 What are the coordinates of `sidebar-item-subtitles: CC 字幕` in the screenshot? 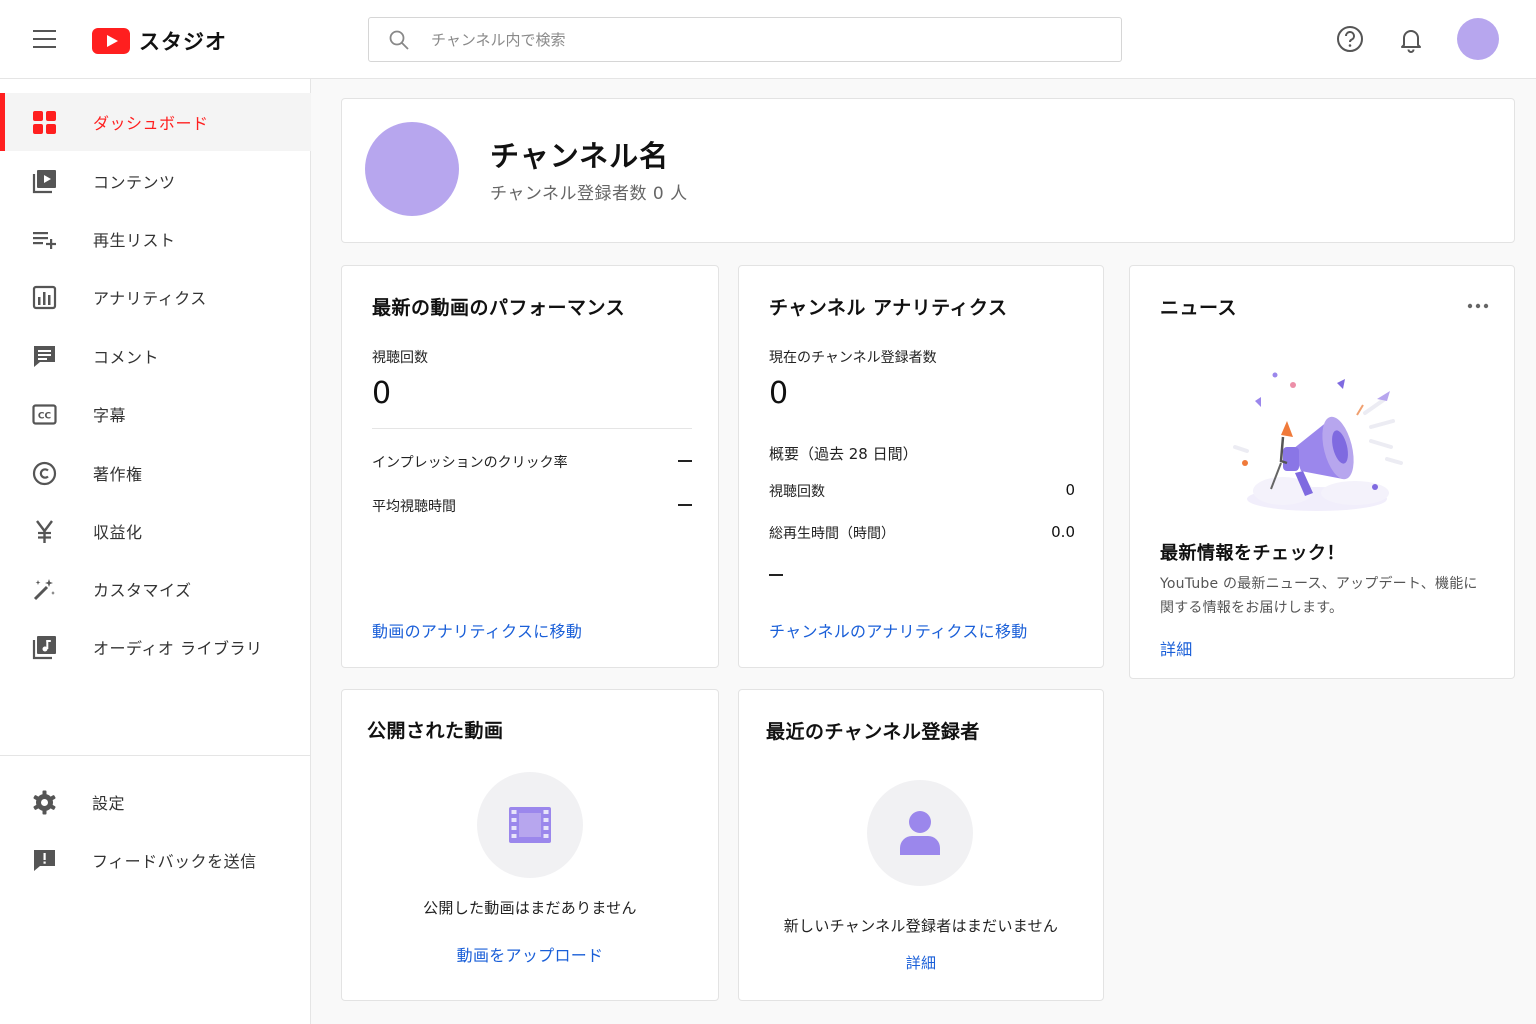 It's located at (155, 414).